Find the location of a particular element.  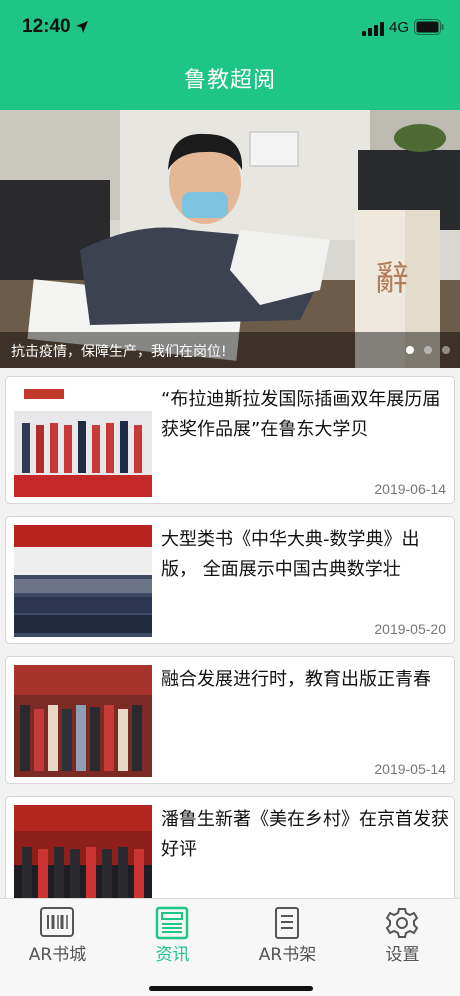

banner-caption-bar: 抗击疫情，保障生产，我们在岗位! is located at coordinates (230, 350).